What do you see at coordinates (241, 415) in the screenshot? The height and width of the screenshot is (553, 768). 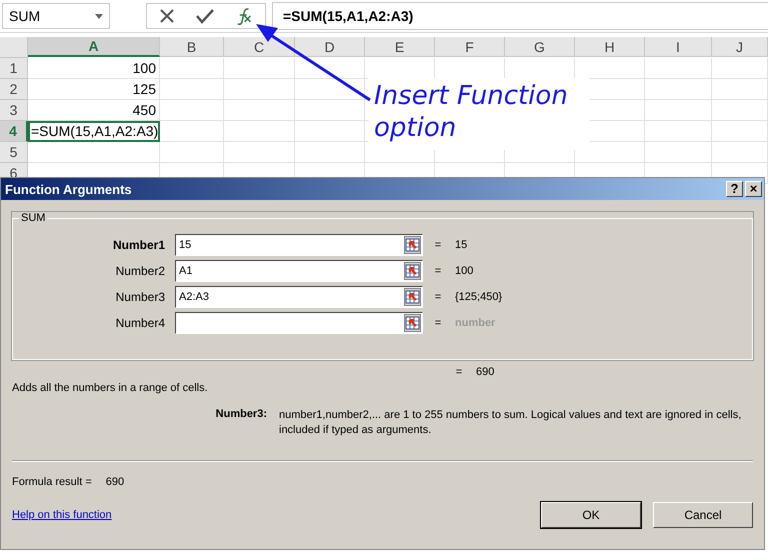 I see `argument-help-label: Number3:` at bounding box center [241, 415].